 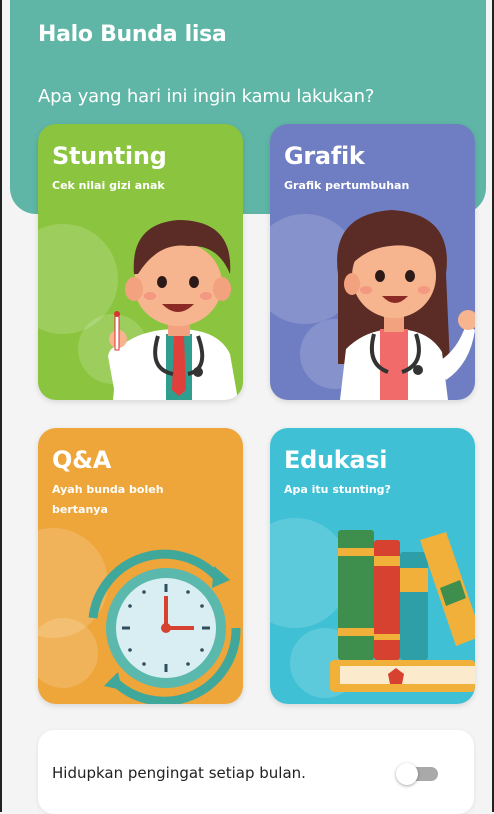 What do you see at coordinates (140, 566) in the screenshot?
I see `card-qa: Q&A Ayah bunda boleh bertanya` at bounding box center [140, 566].